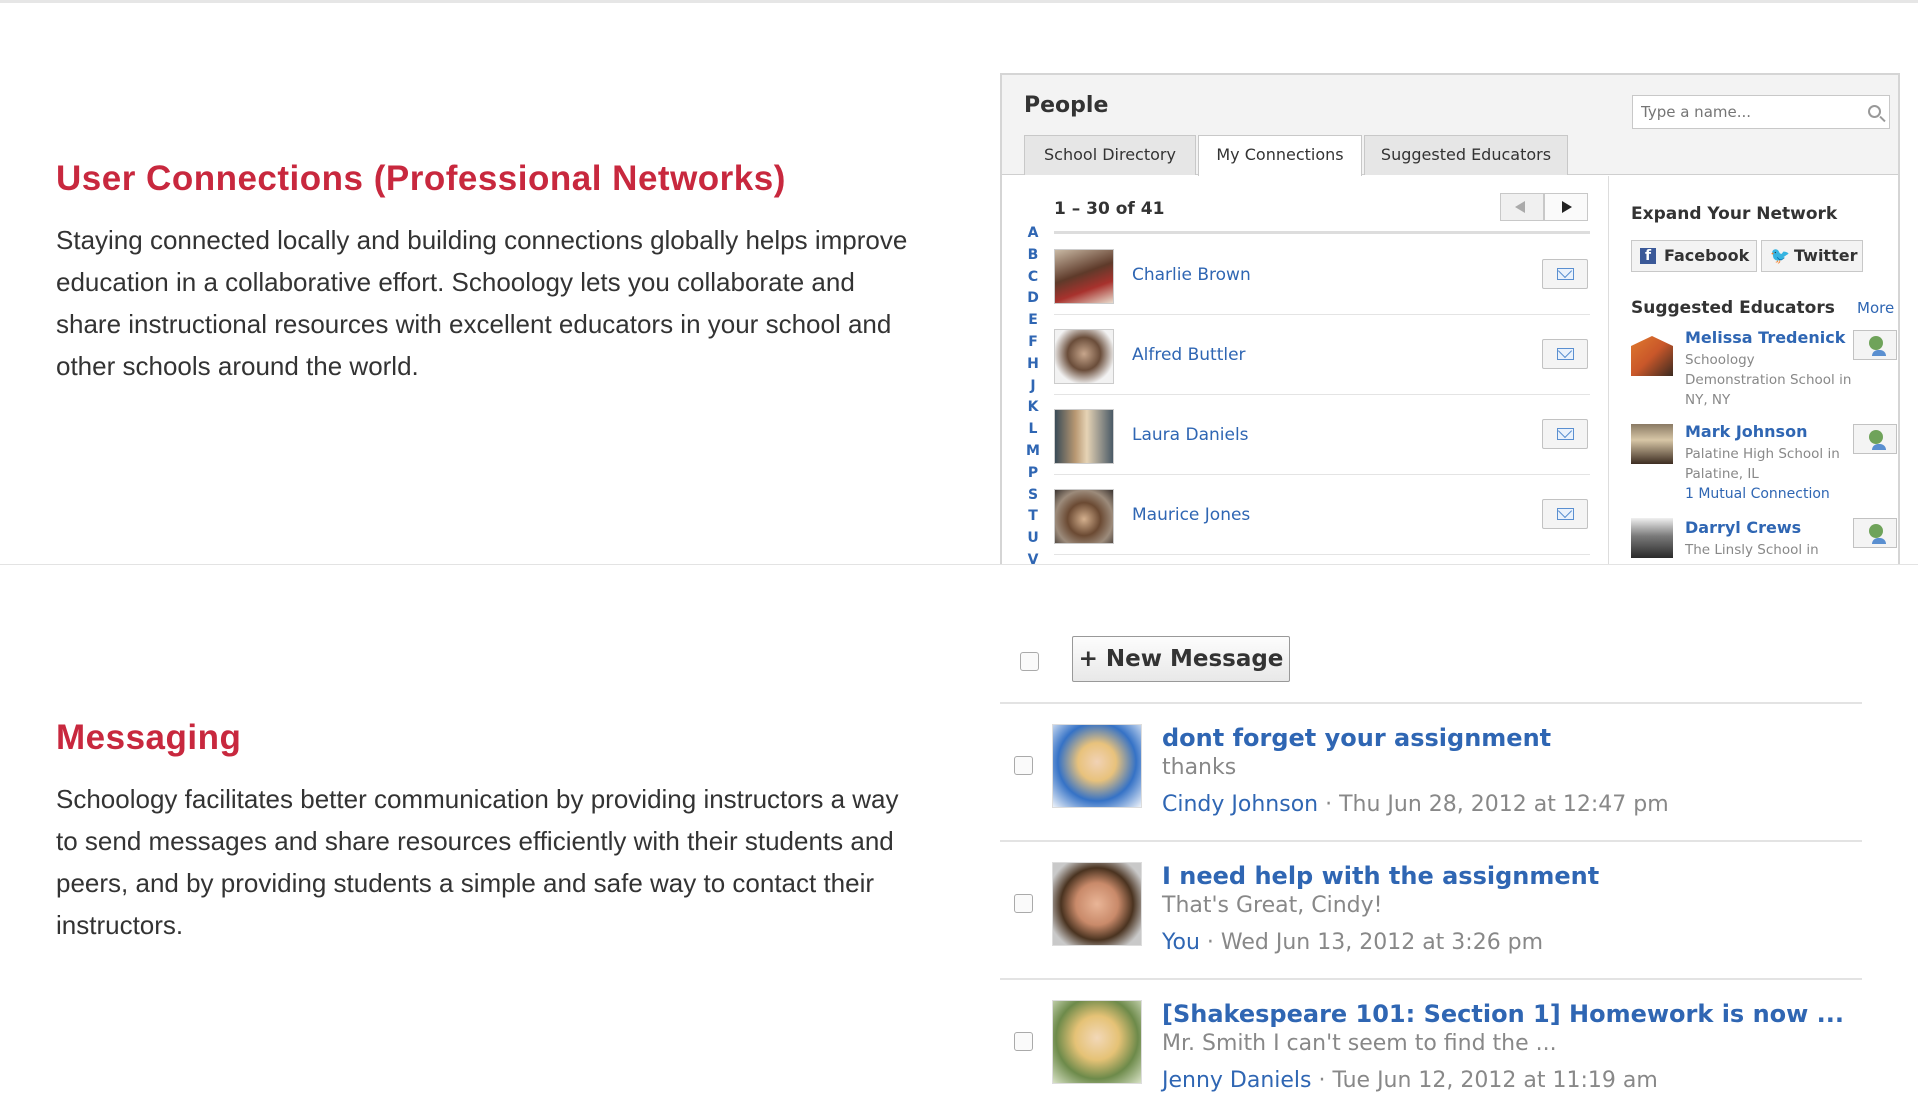 The image size is (1918, 1120). Describe the element at coordinates (1746, 431) in the screenshot. I see `educator-name: Mark Johnson` at that location.